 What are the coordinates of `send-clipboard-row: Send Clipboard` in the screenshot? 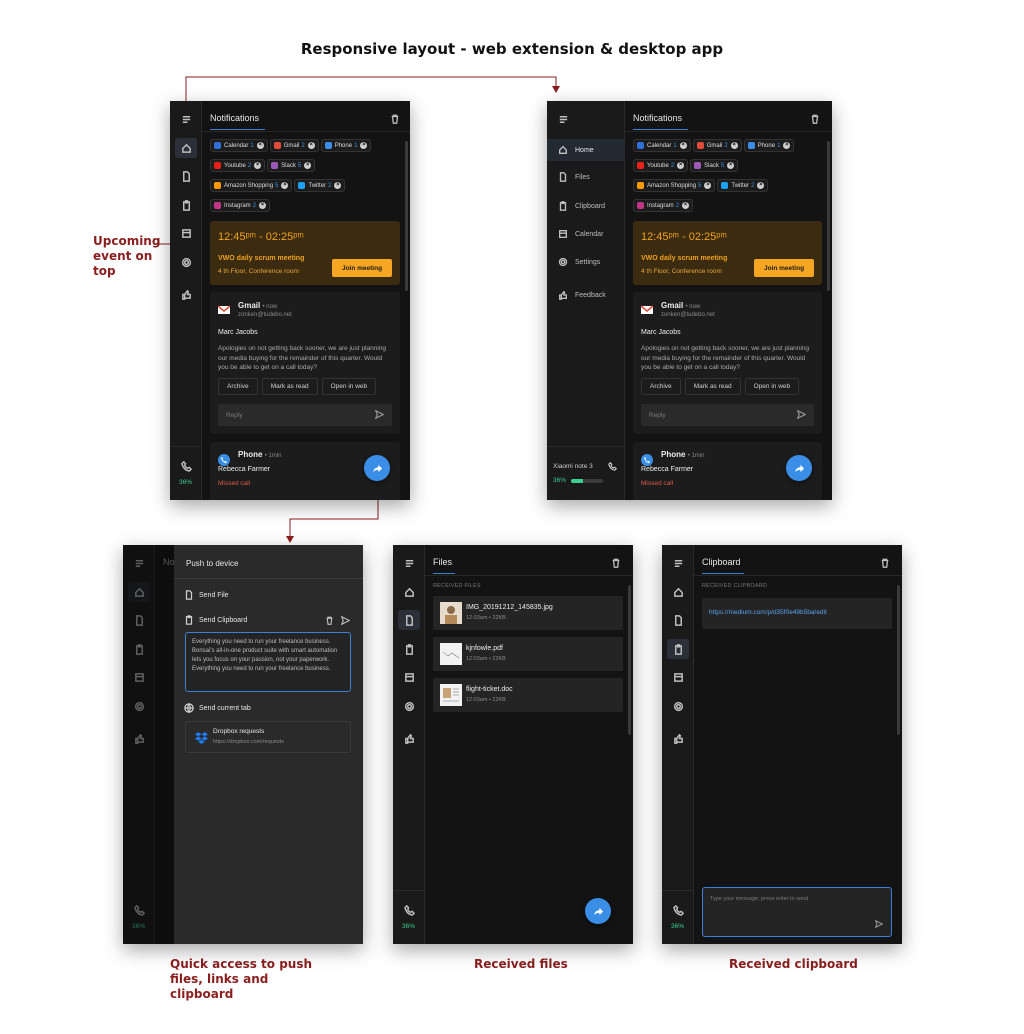 It's located at (215, 620).